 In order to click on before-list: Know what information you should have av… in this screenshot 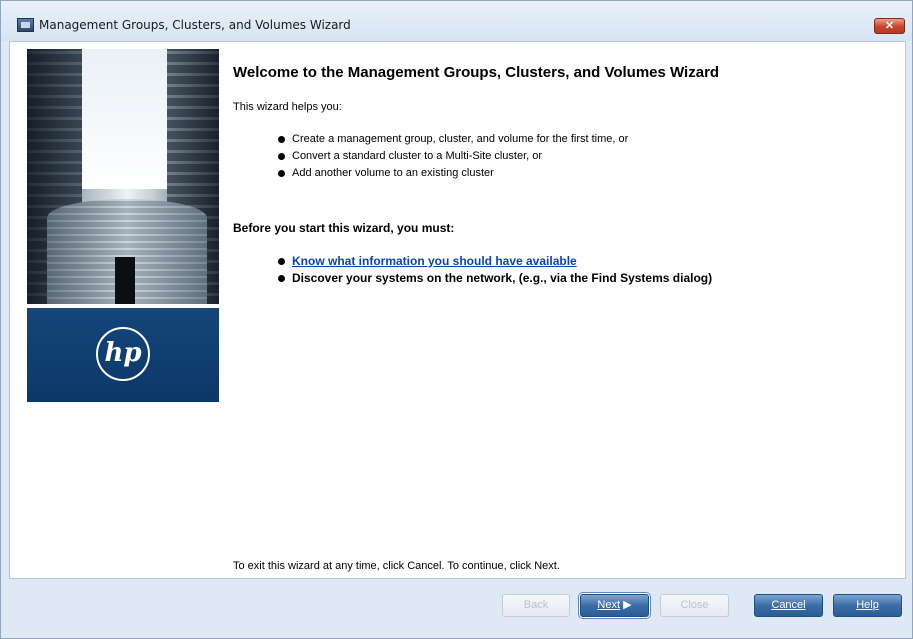, I will do `click(495, 270)`.